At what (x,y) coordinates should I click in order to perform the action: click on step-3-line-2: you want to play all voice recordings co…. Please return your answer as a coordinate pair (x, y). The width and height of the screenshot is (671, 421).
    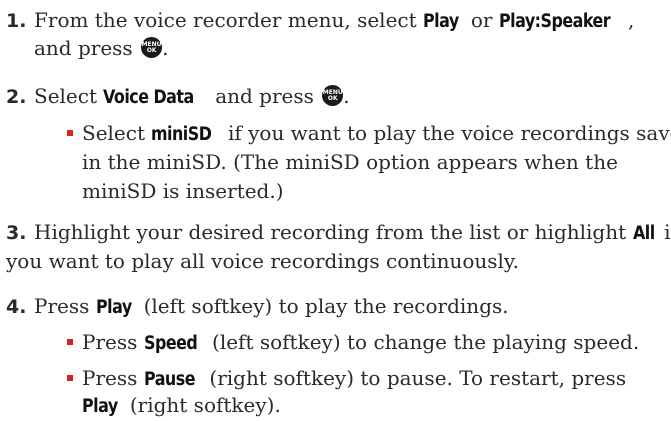
    Looking at the image, I should click on (262, 261).